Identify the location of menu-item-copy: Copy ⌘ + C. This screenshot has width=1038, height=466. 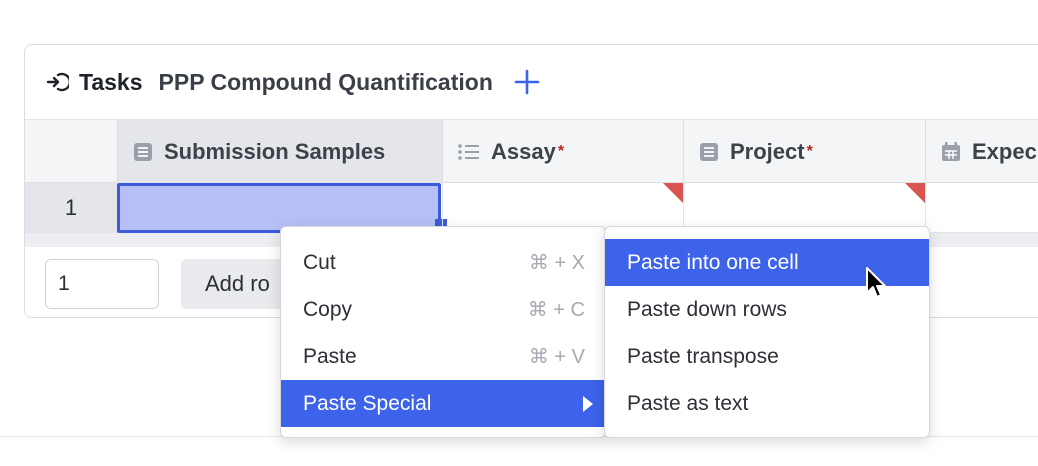
(443, 309).